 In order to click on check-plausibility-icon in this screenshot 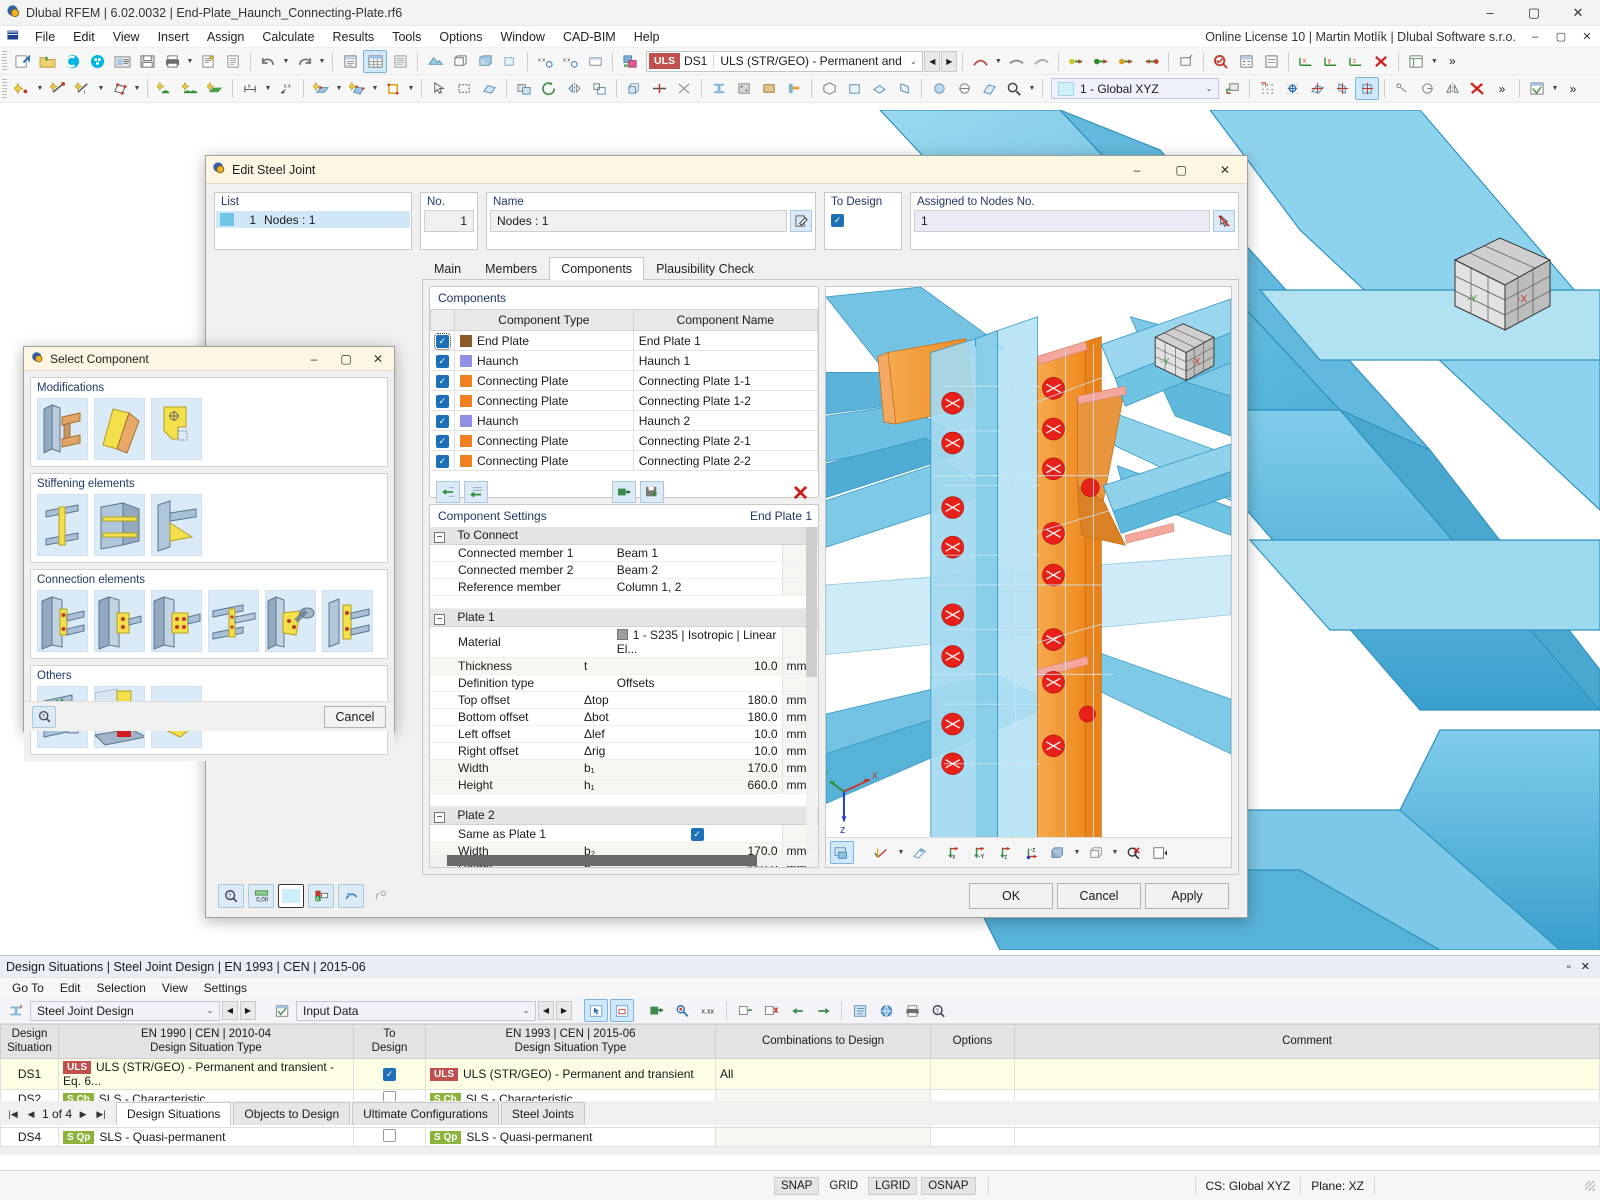, I will do `click(1221, 61)`.